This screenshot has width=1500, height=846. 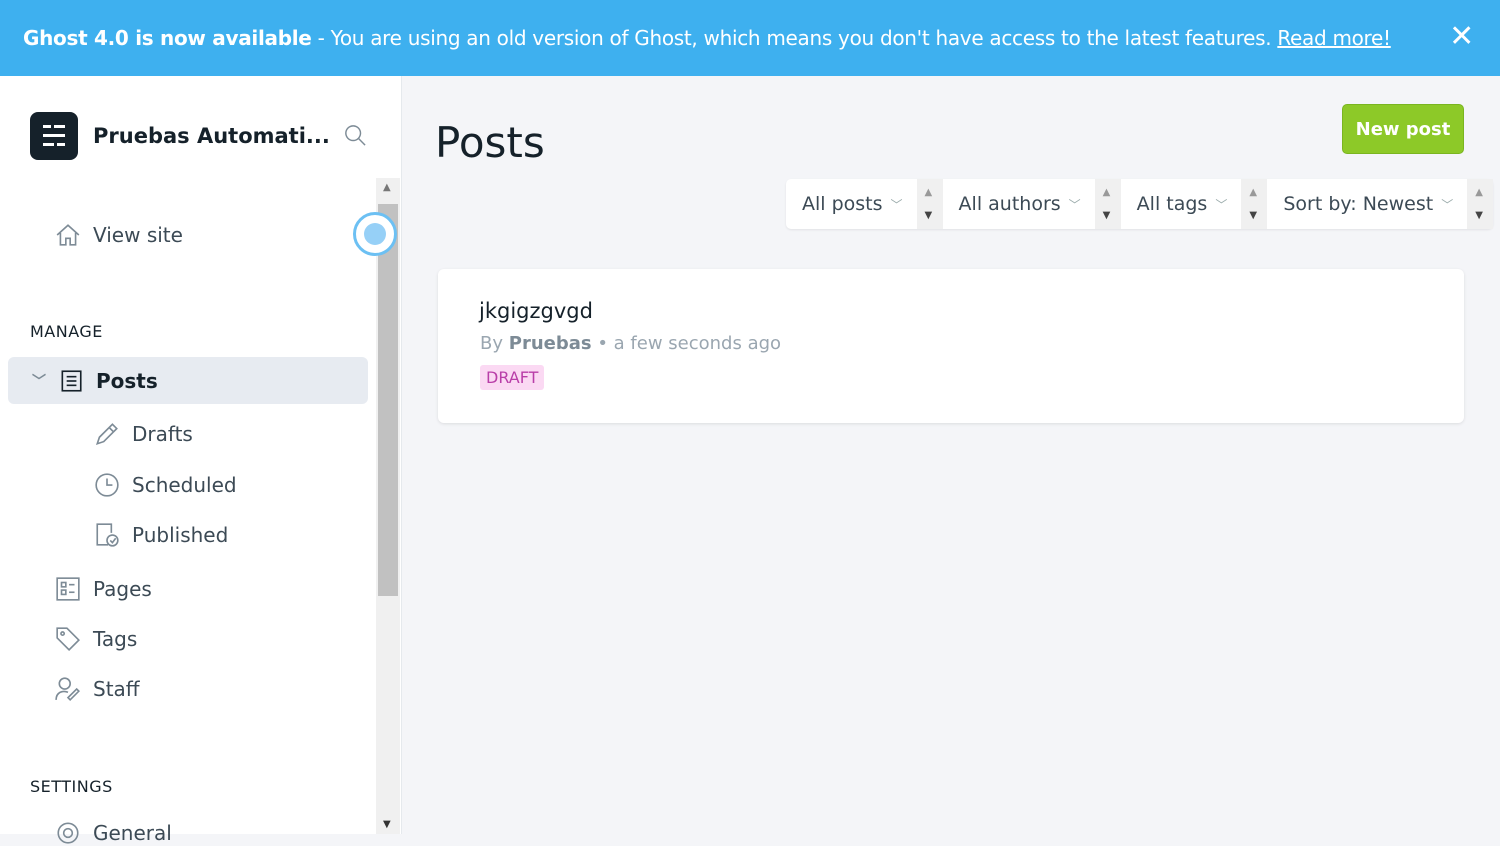 I want to click on tag-icon, so click(x=68, y=639).